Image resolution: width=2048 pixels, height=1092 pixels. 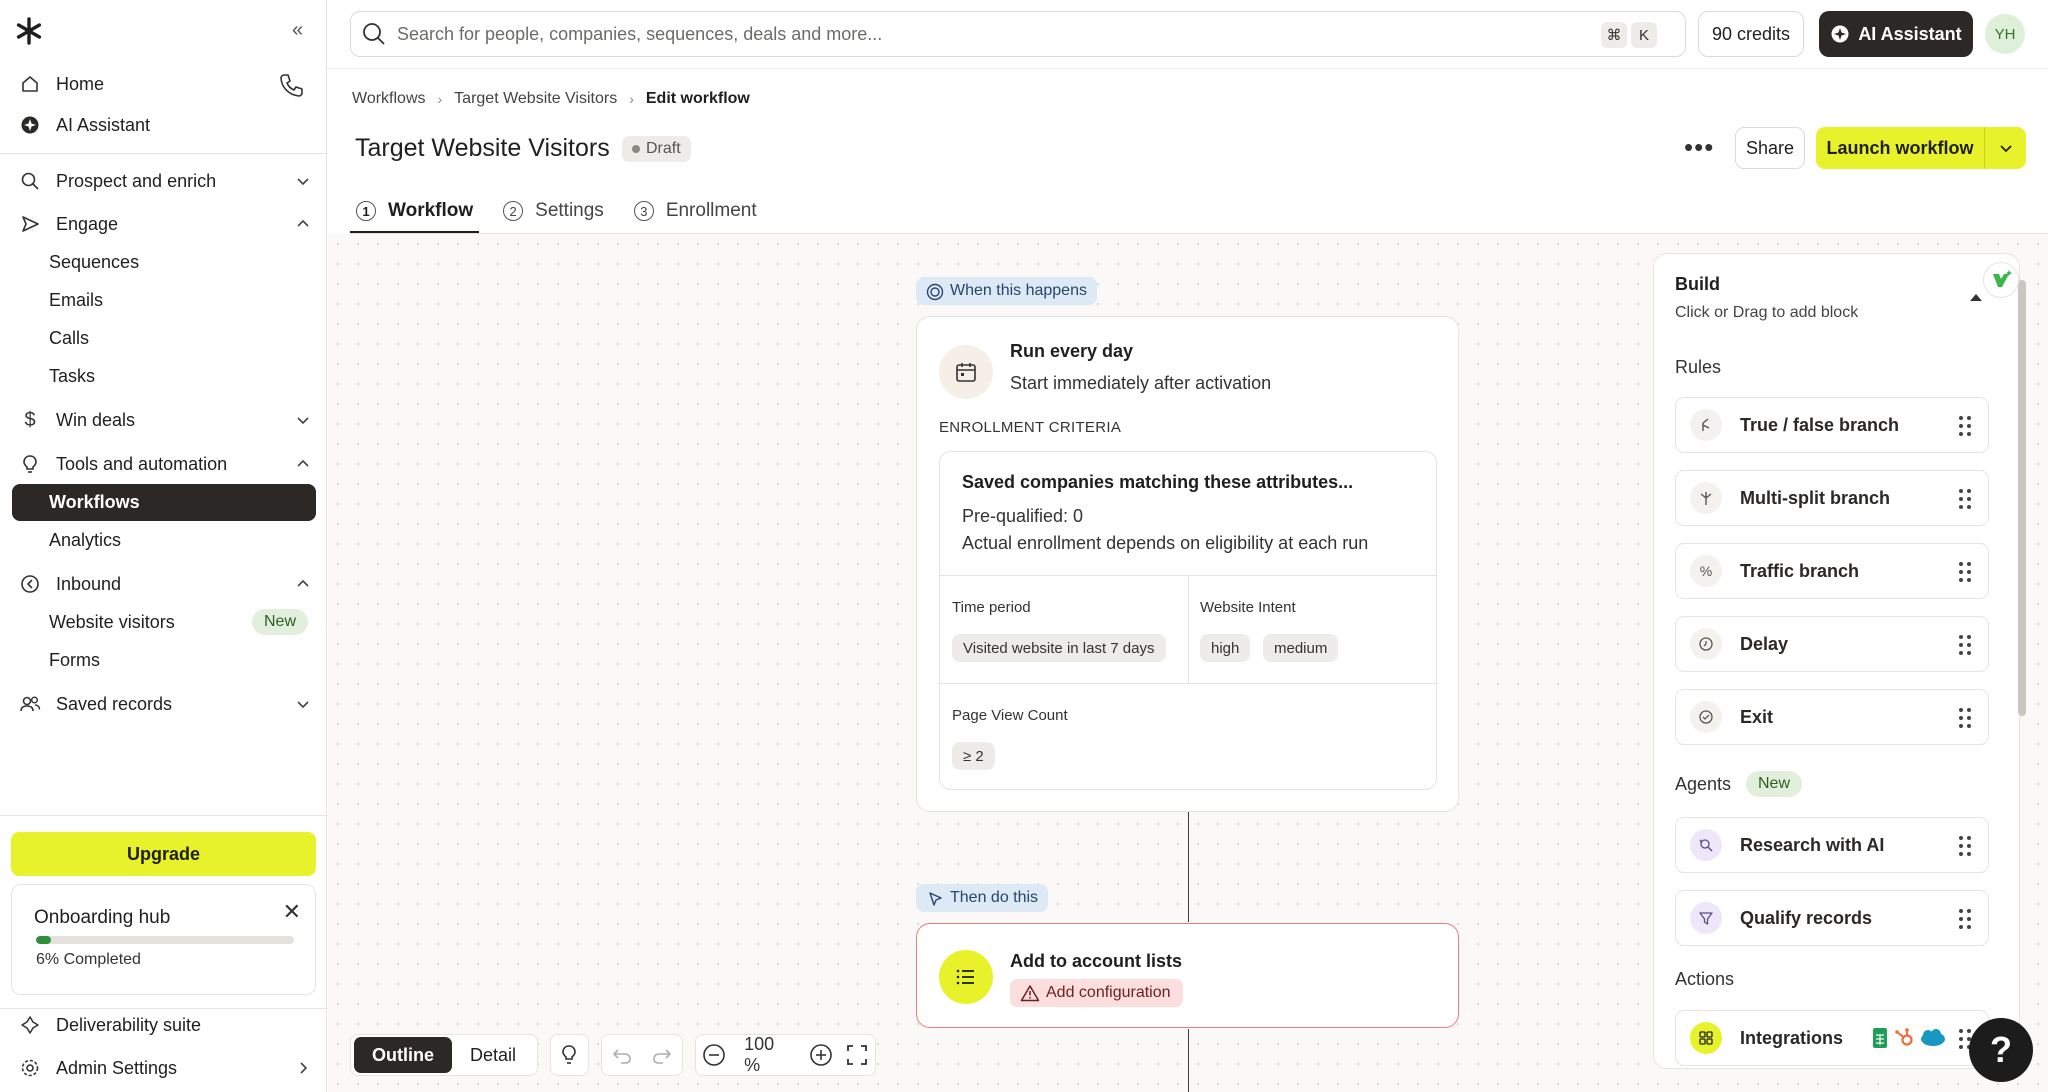 What do you see at coordinates (535, 99) in the screenshot?
I see `breadcrumb-target-website-visitors: Target Website Visitors` at bounding box center [535, 99].